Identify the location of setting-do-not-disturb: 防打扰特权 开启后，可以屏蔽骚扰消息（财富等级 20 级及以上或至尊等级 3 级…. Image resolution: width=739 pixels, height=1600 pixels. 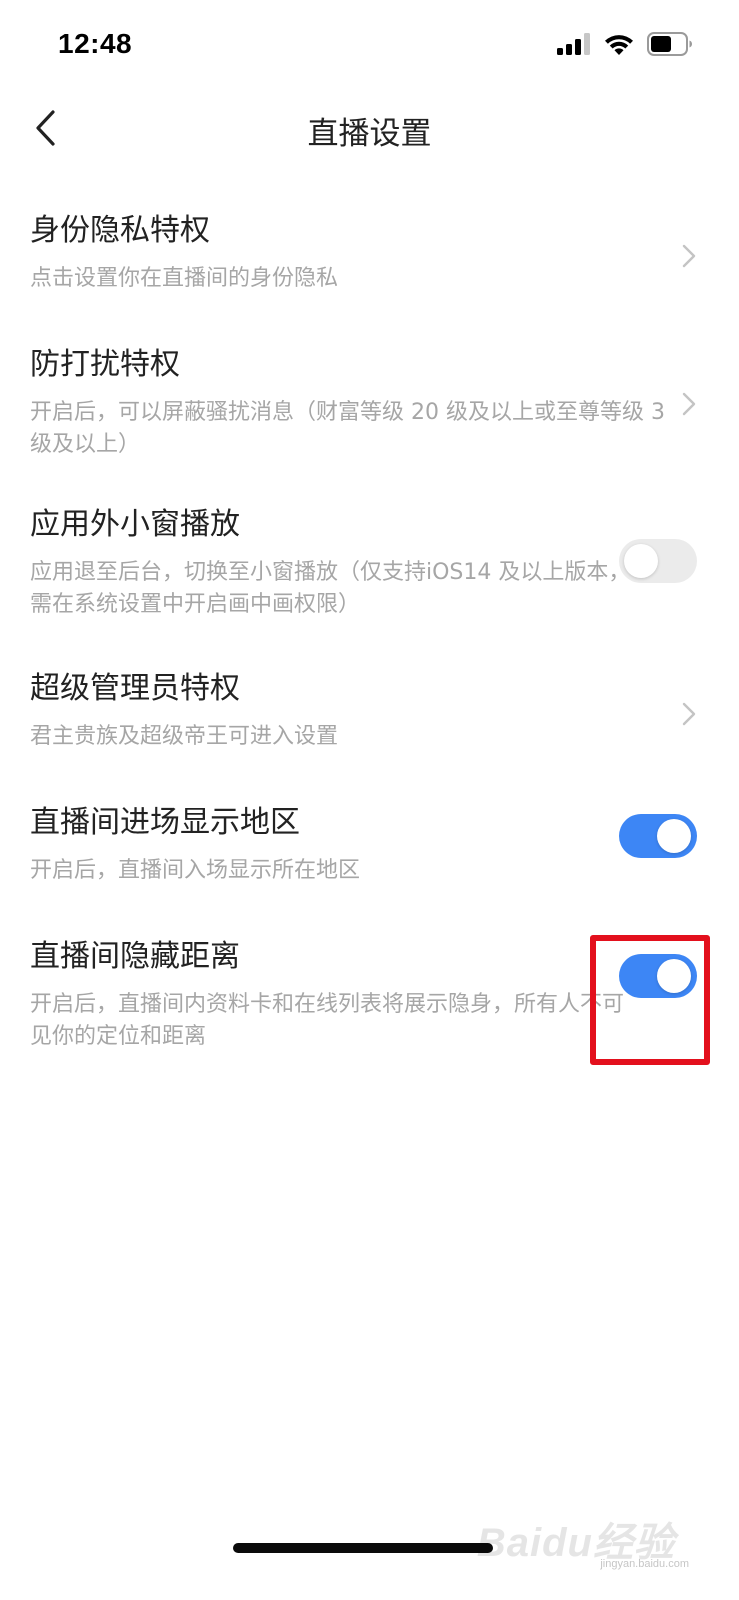
(369, 419).